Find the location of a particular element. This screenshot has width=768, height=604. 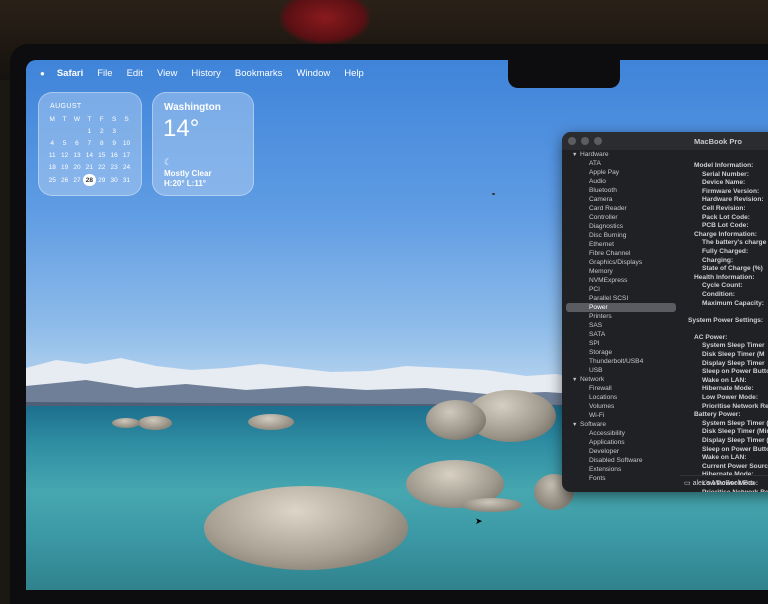

sidebar-item: Controller is located at coordinates (621, 217).